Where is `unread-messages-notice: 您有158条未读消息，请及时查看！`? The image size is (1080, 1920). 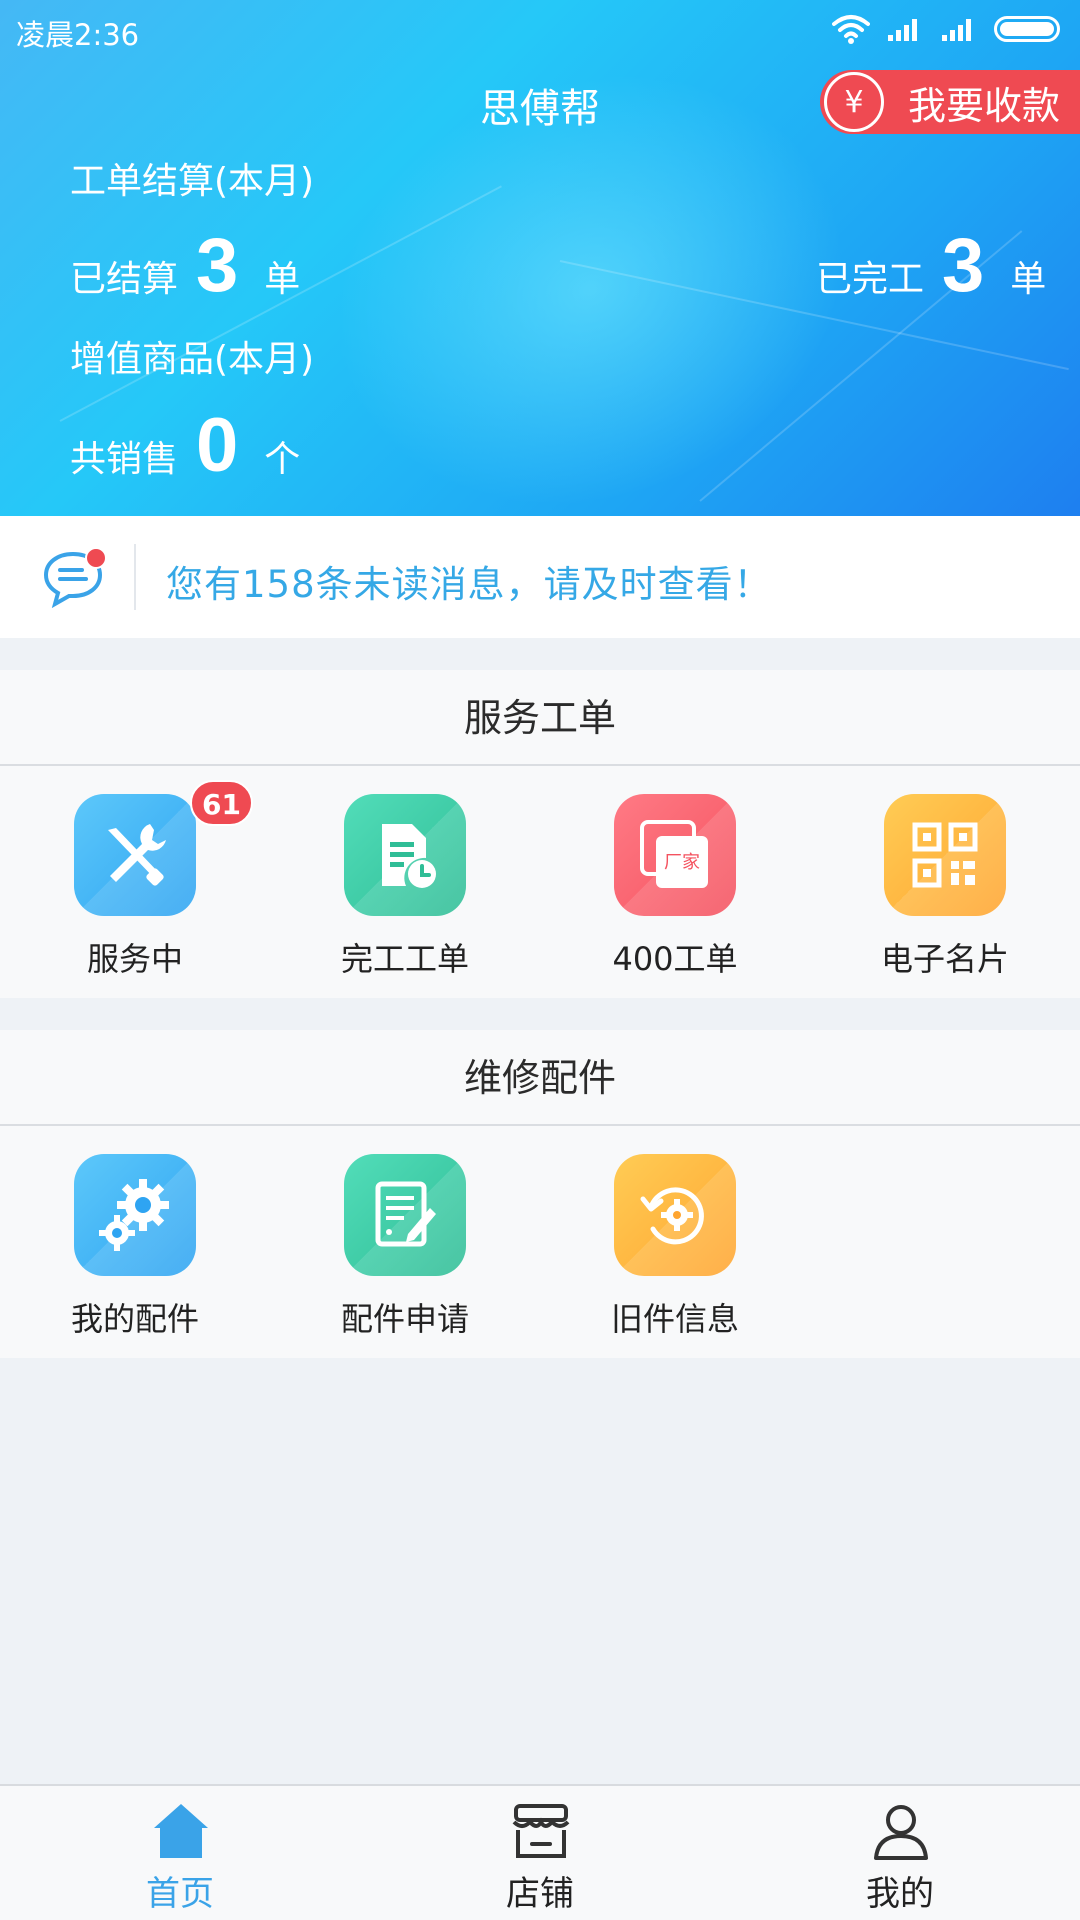 unread-messages-notice: 您有158条未读消息，请及时查看！ is located at coordinates (540, 577).